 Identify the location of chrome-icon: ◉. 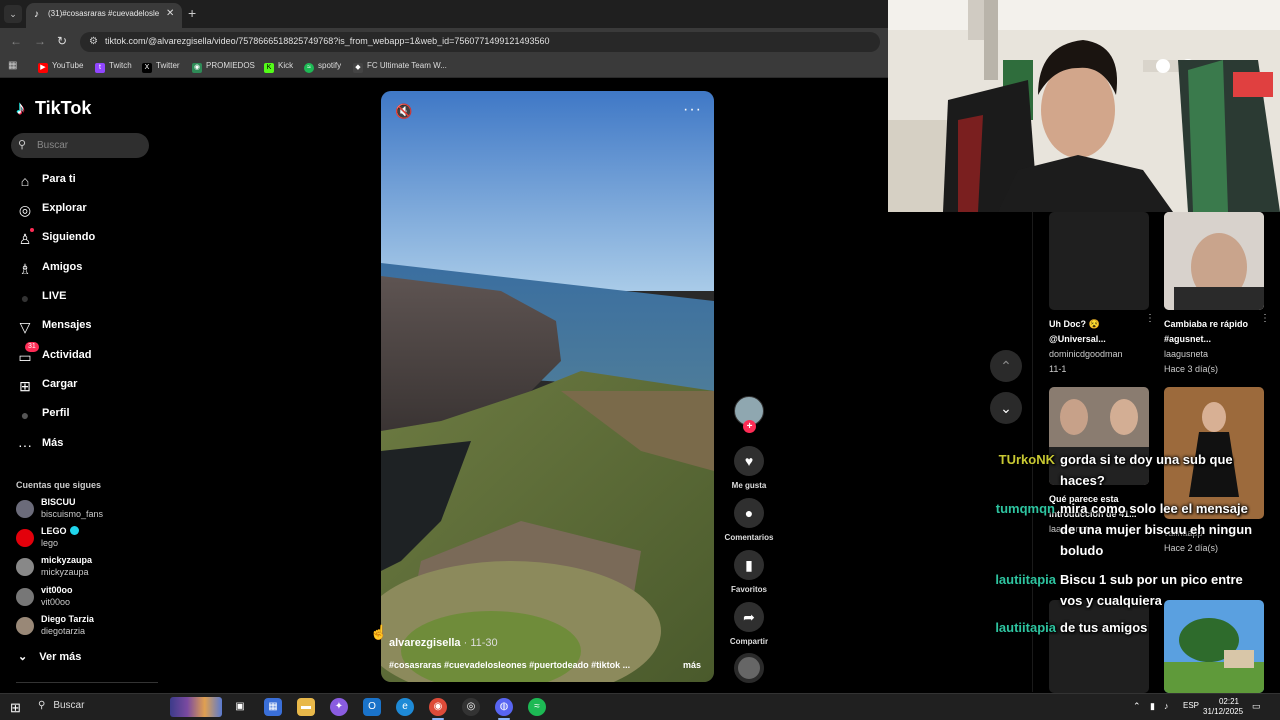
(438, 709).